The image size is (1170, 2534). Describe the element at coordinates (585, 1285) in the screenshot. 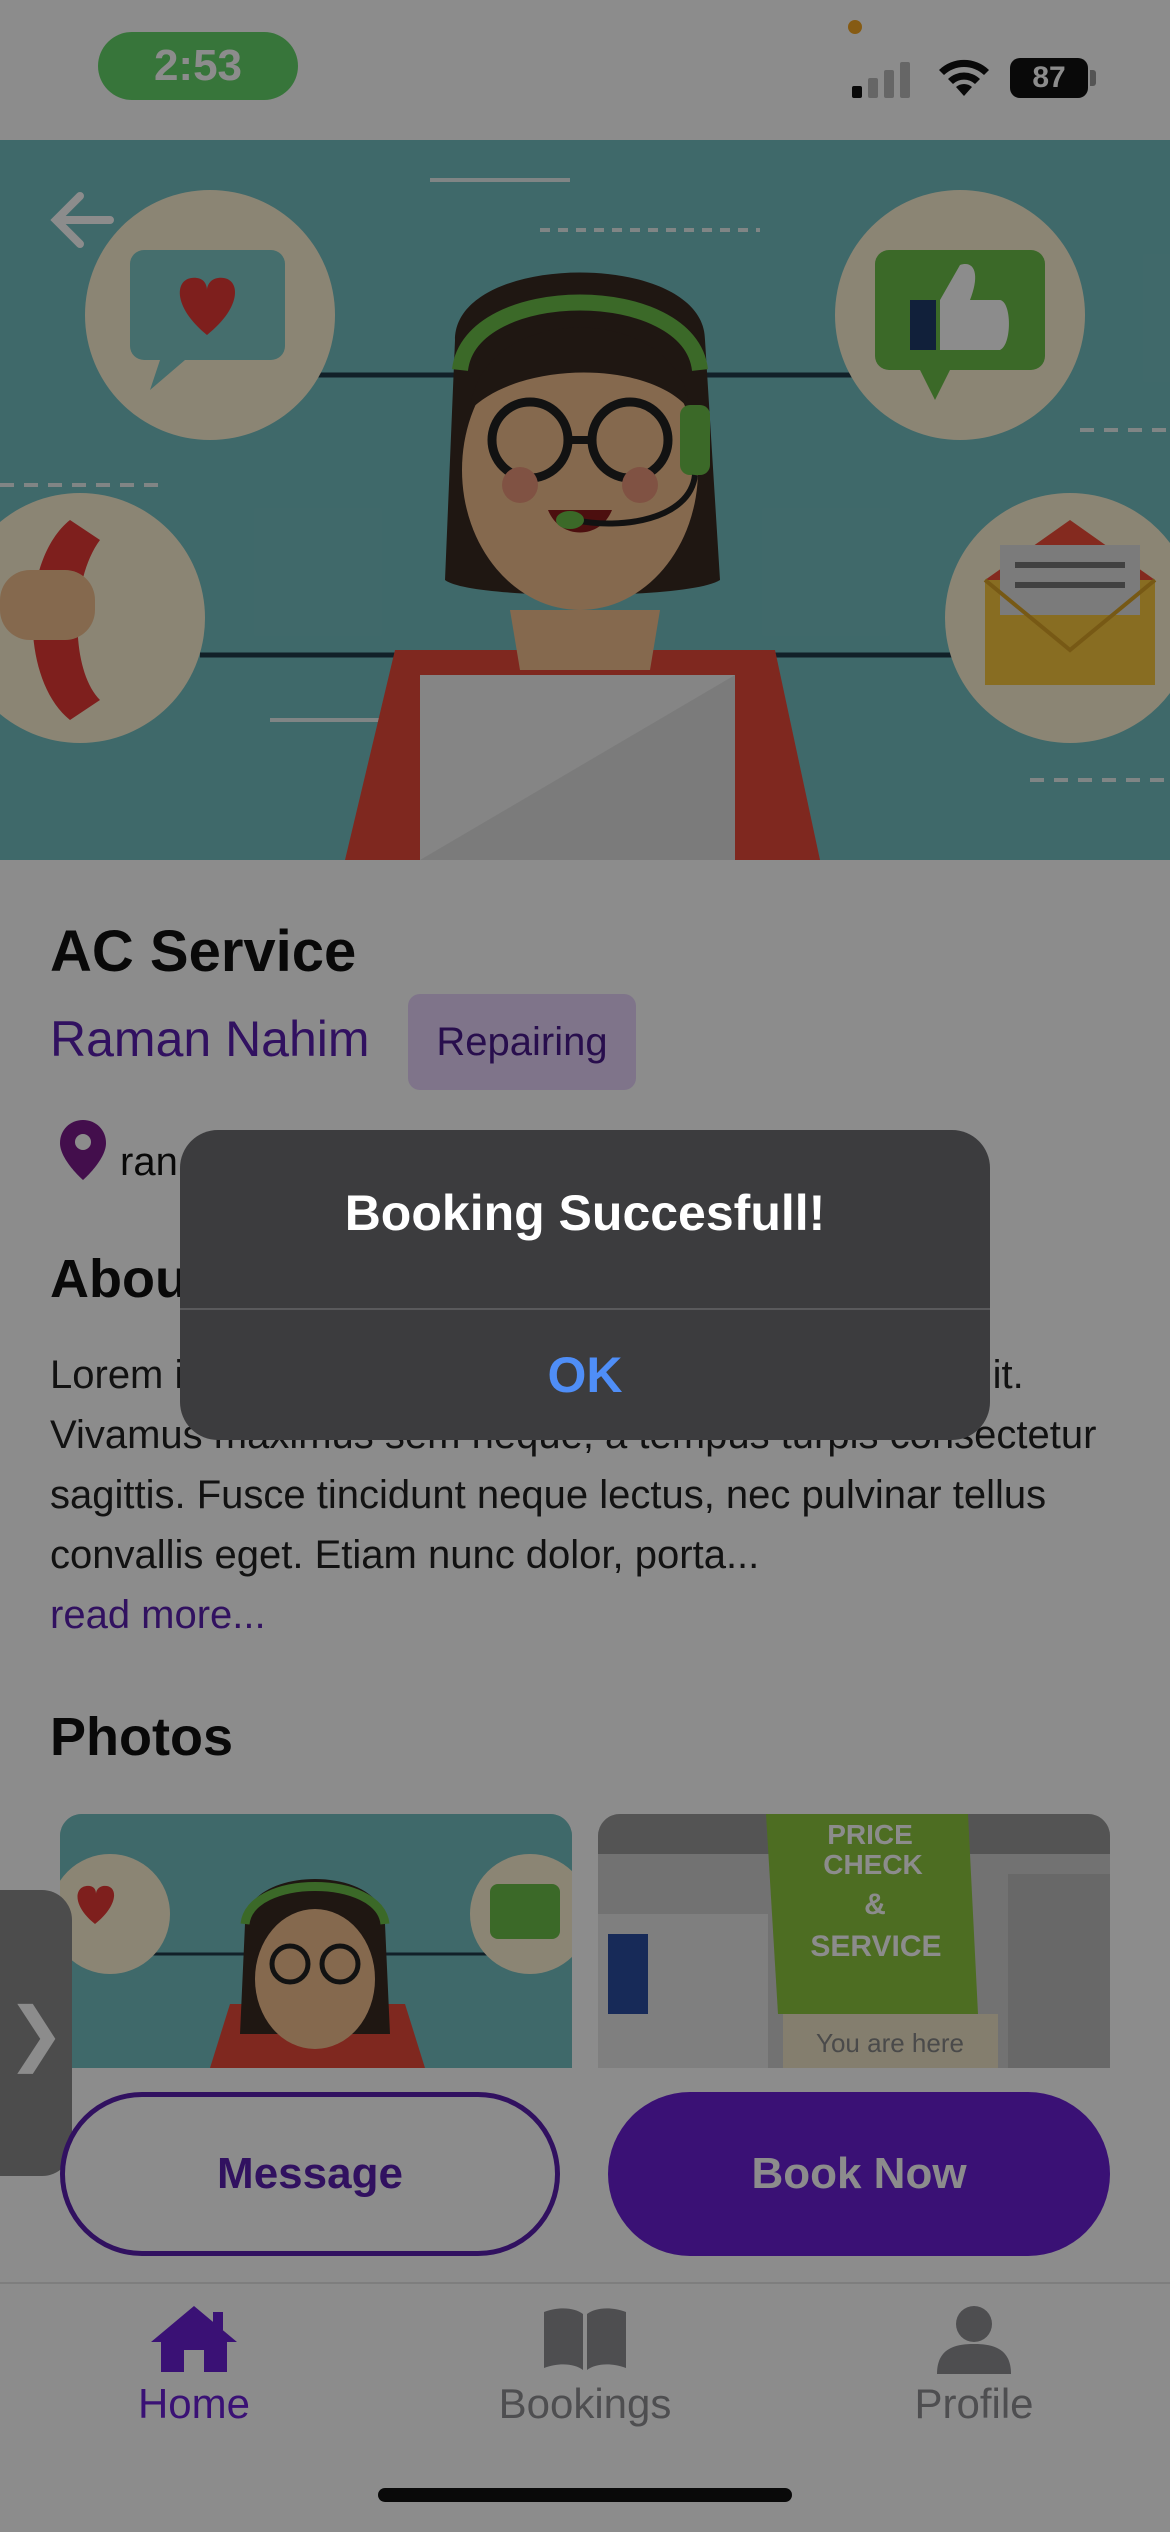

I see `alert-dialog: Booking Succesfull! OK` at that location.